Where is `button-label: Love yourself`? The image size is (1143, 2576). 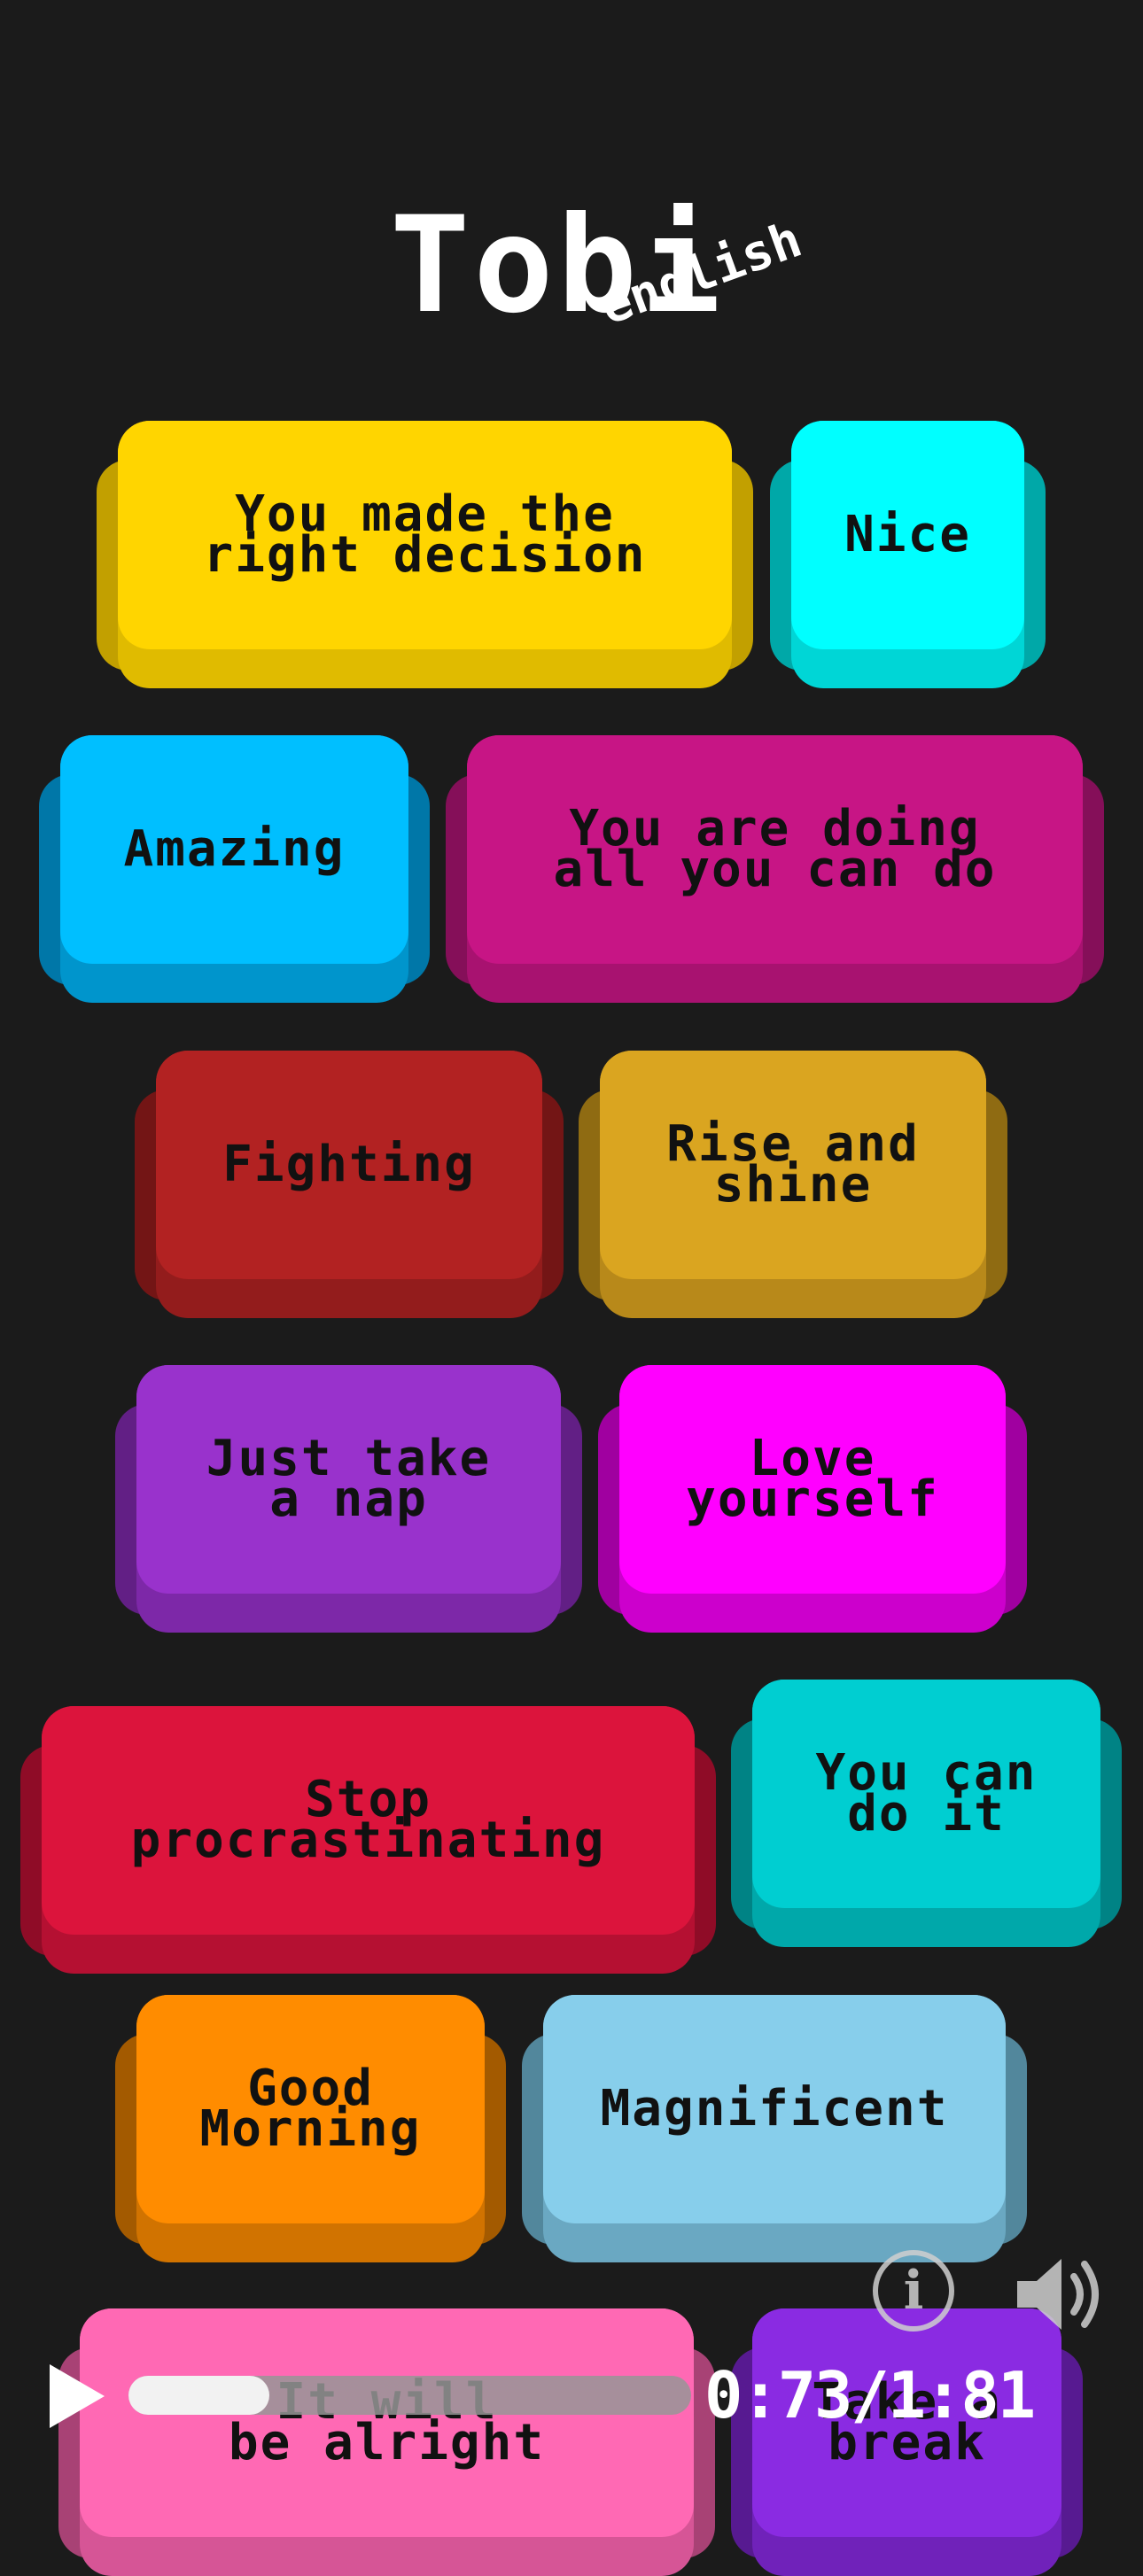 button-label: Love yourself is located at coordinates (812, 1479).